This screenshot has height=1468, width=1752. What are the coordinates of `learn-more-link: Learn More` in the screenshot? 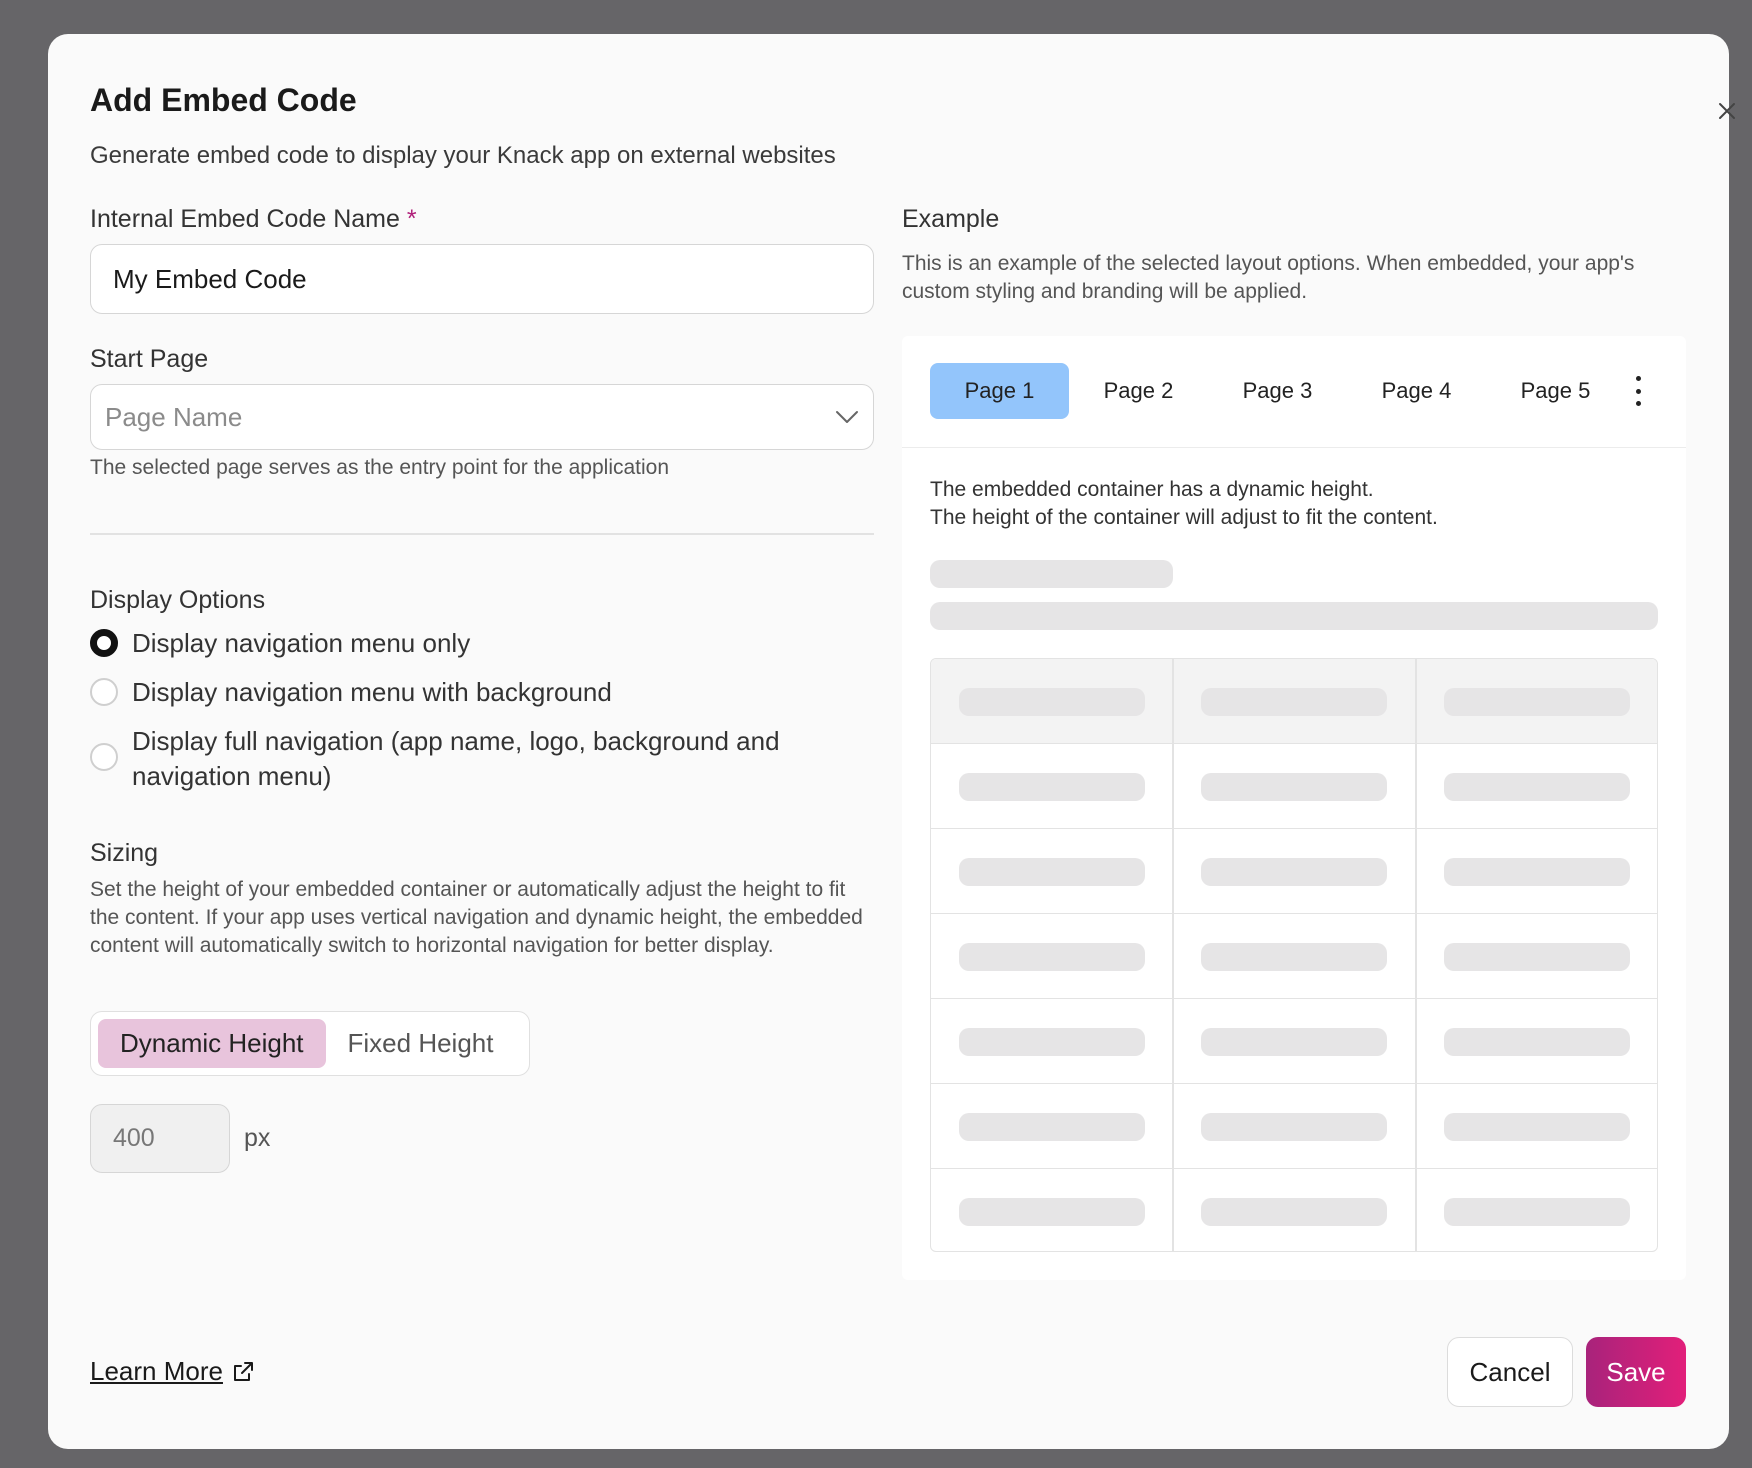 It's located at (172, 1371).